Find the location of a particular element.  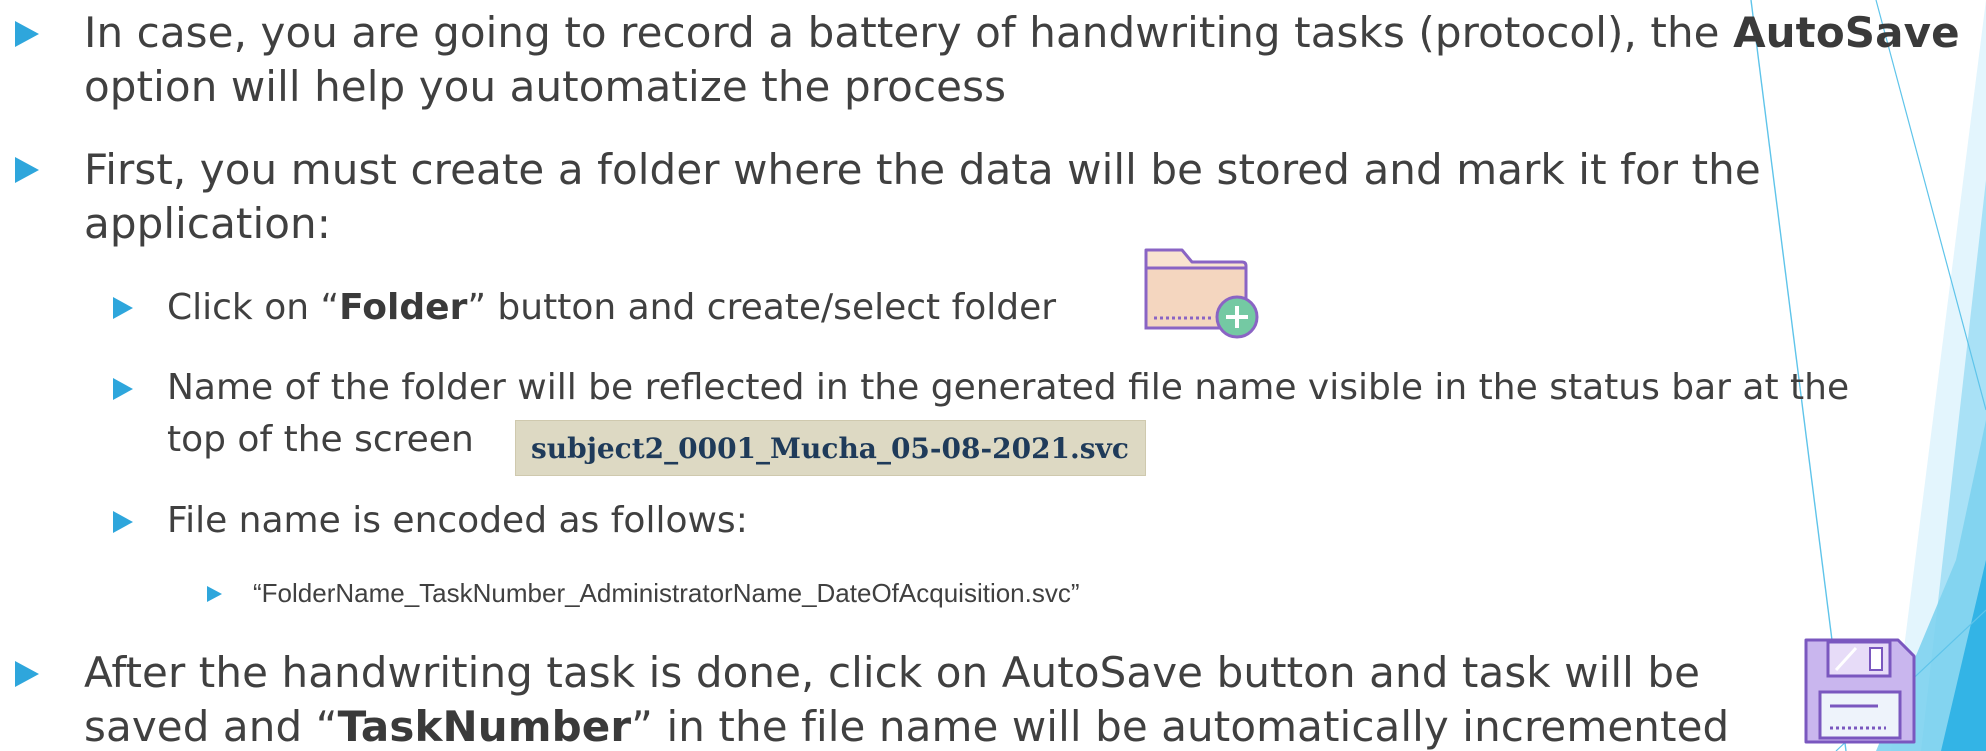

example-filename: subject2_0001_Mucha_05-08-2021.svc is located at coordinates (830, 448).